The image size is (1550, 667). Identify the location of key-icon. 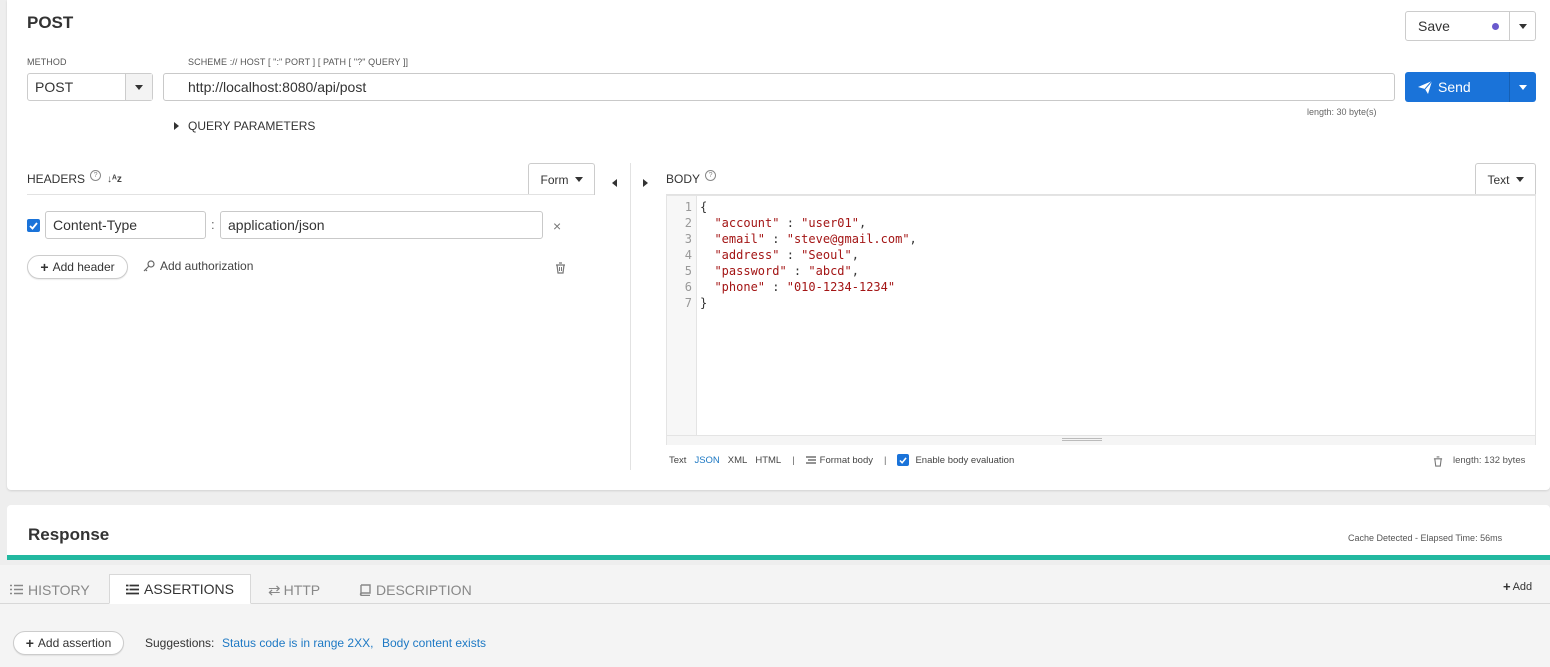
(149, 266).